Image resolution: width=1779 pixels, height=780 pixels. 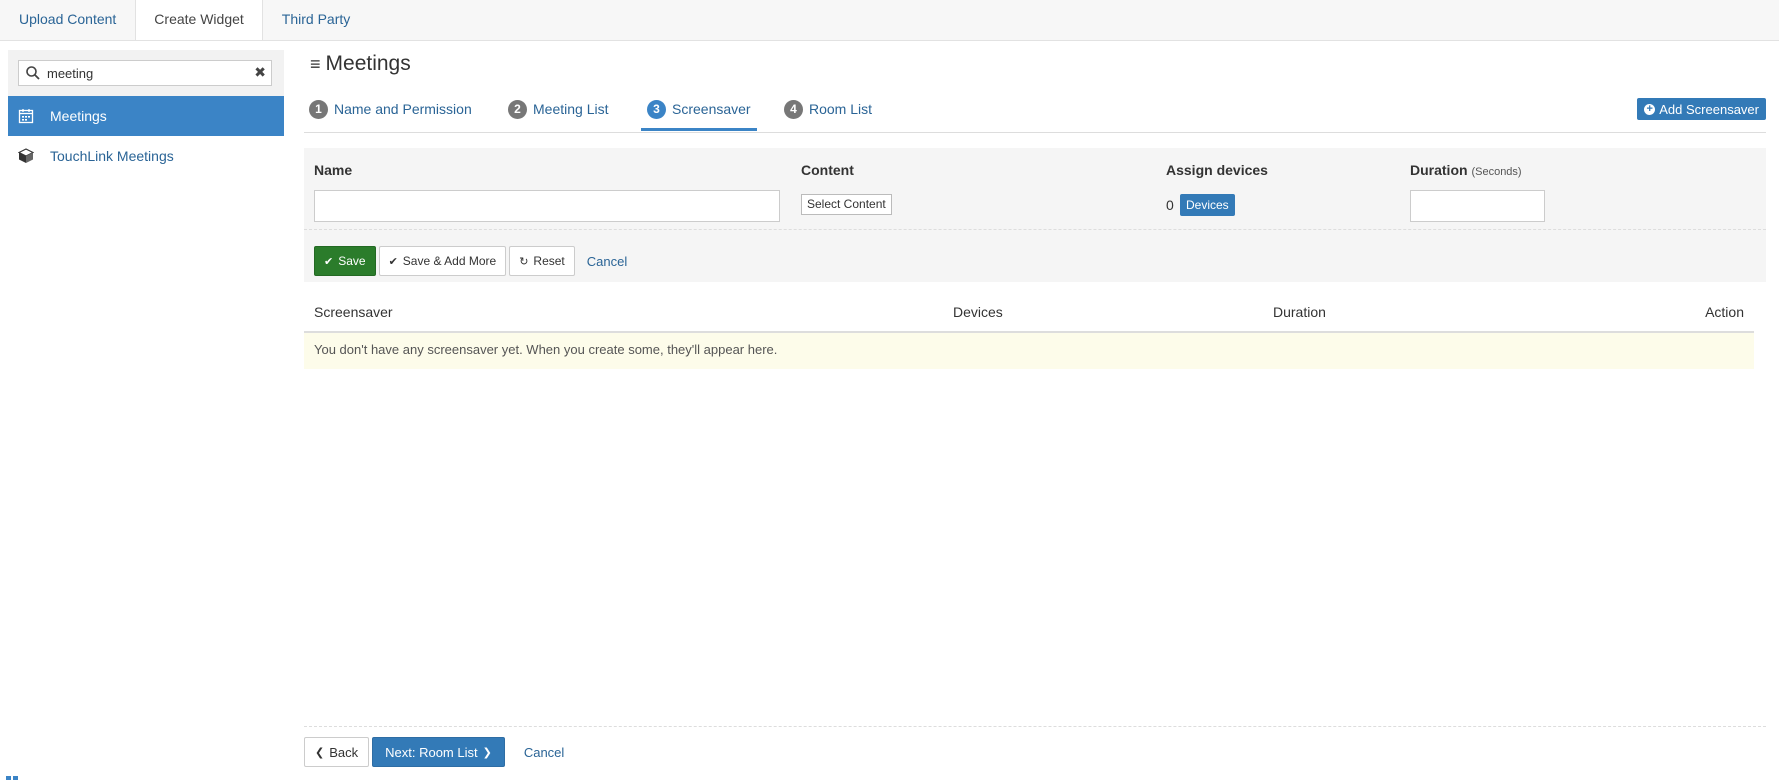 I want to click on duration-unit: (Seconds), so click(x=1496, y=172).